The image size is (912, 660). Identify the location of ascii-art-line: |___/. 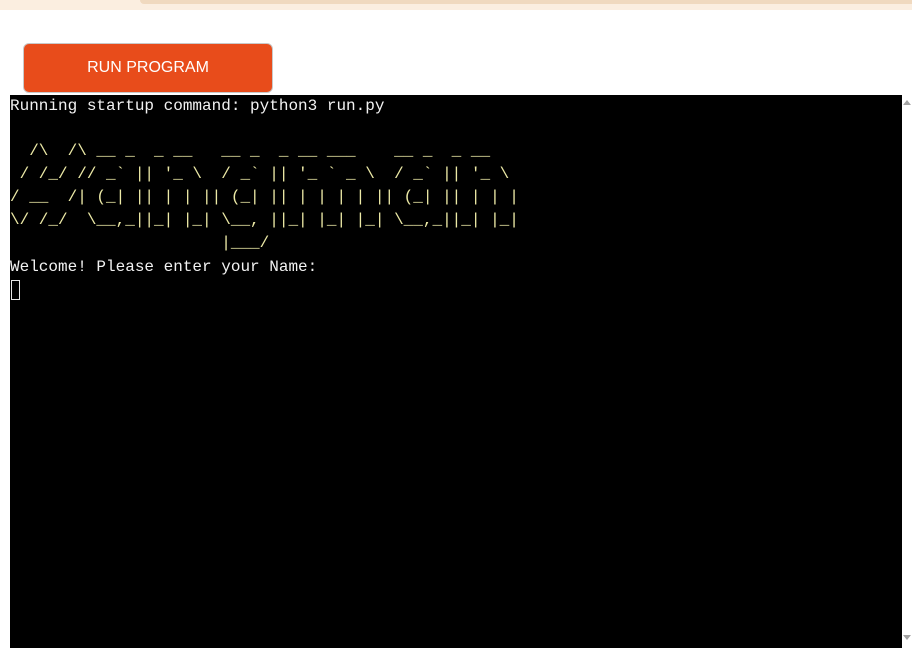
(140, 243).